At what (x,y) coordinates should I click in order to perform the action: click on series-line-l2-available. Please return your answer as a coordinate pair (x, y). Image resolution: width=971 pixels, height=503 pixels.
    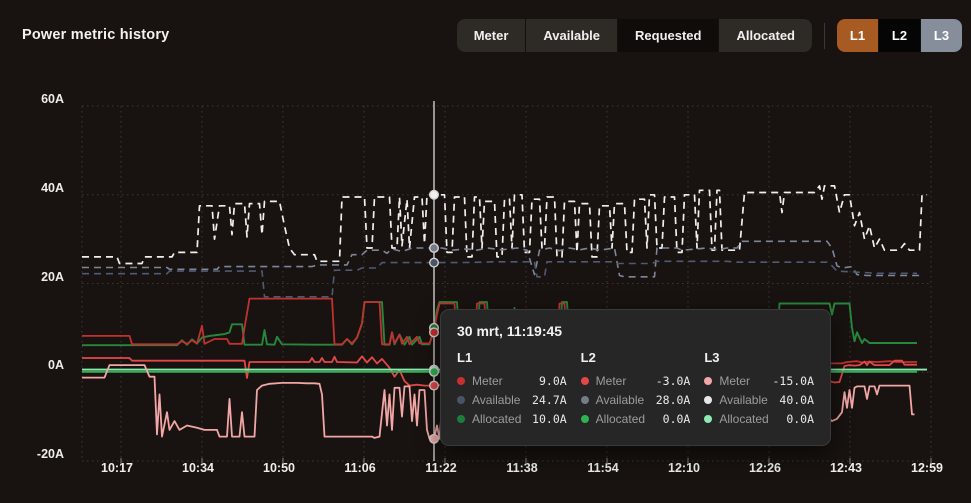
    Looking at the image, I should click on (502, 259).